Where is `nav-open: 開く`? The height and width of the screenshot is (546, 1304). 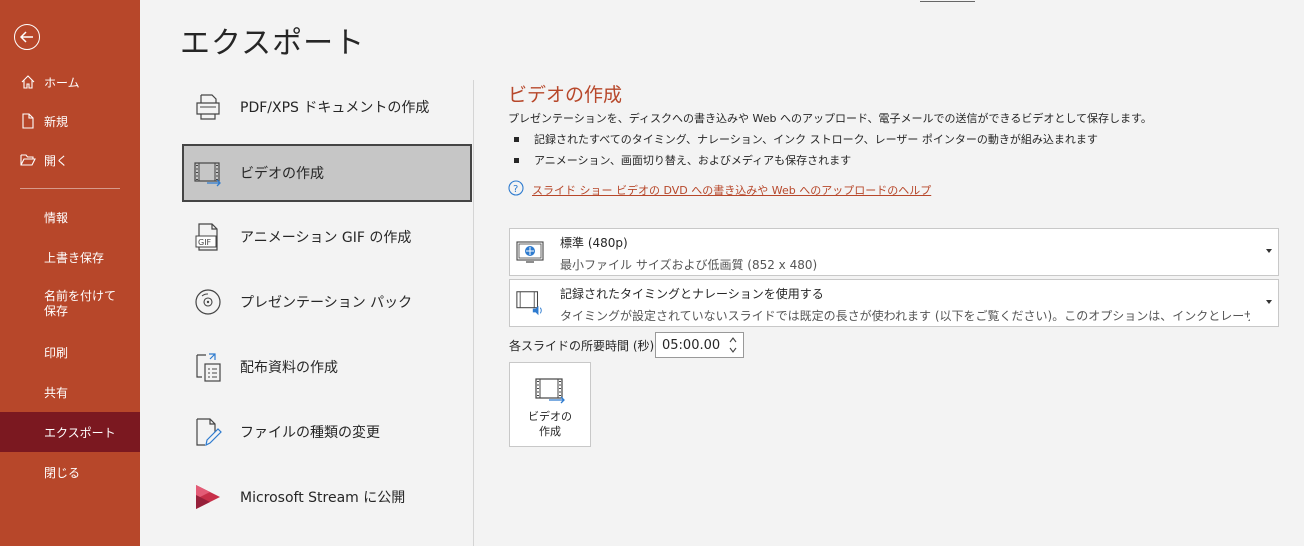 nav-open: 開く is located at coordinates (70, 160).